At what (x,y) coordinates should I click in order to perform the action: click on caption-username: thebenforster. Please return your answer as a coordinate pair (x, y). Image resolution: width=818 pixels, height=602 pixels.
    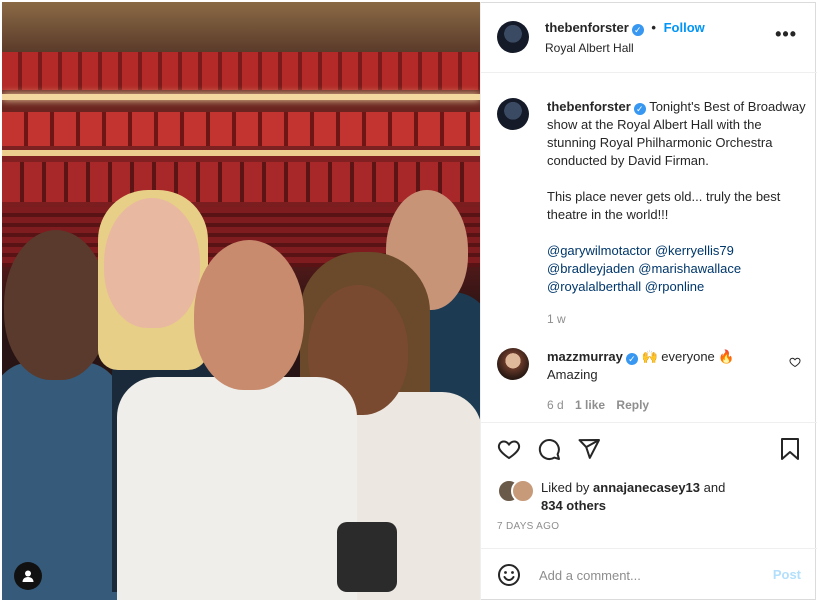
    Looking at the image, I should click on (589, 106).